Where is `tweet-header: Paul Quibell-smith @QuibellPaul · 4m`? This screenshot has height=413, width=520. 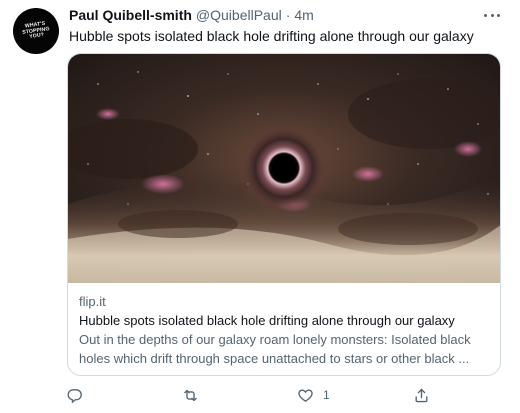
tweet-header: Paul Quibell-smith @QuibellPaul · 4m is located at coordinates (191, 16).